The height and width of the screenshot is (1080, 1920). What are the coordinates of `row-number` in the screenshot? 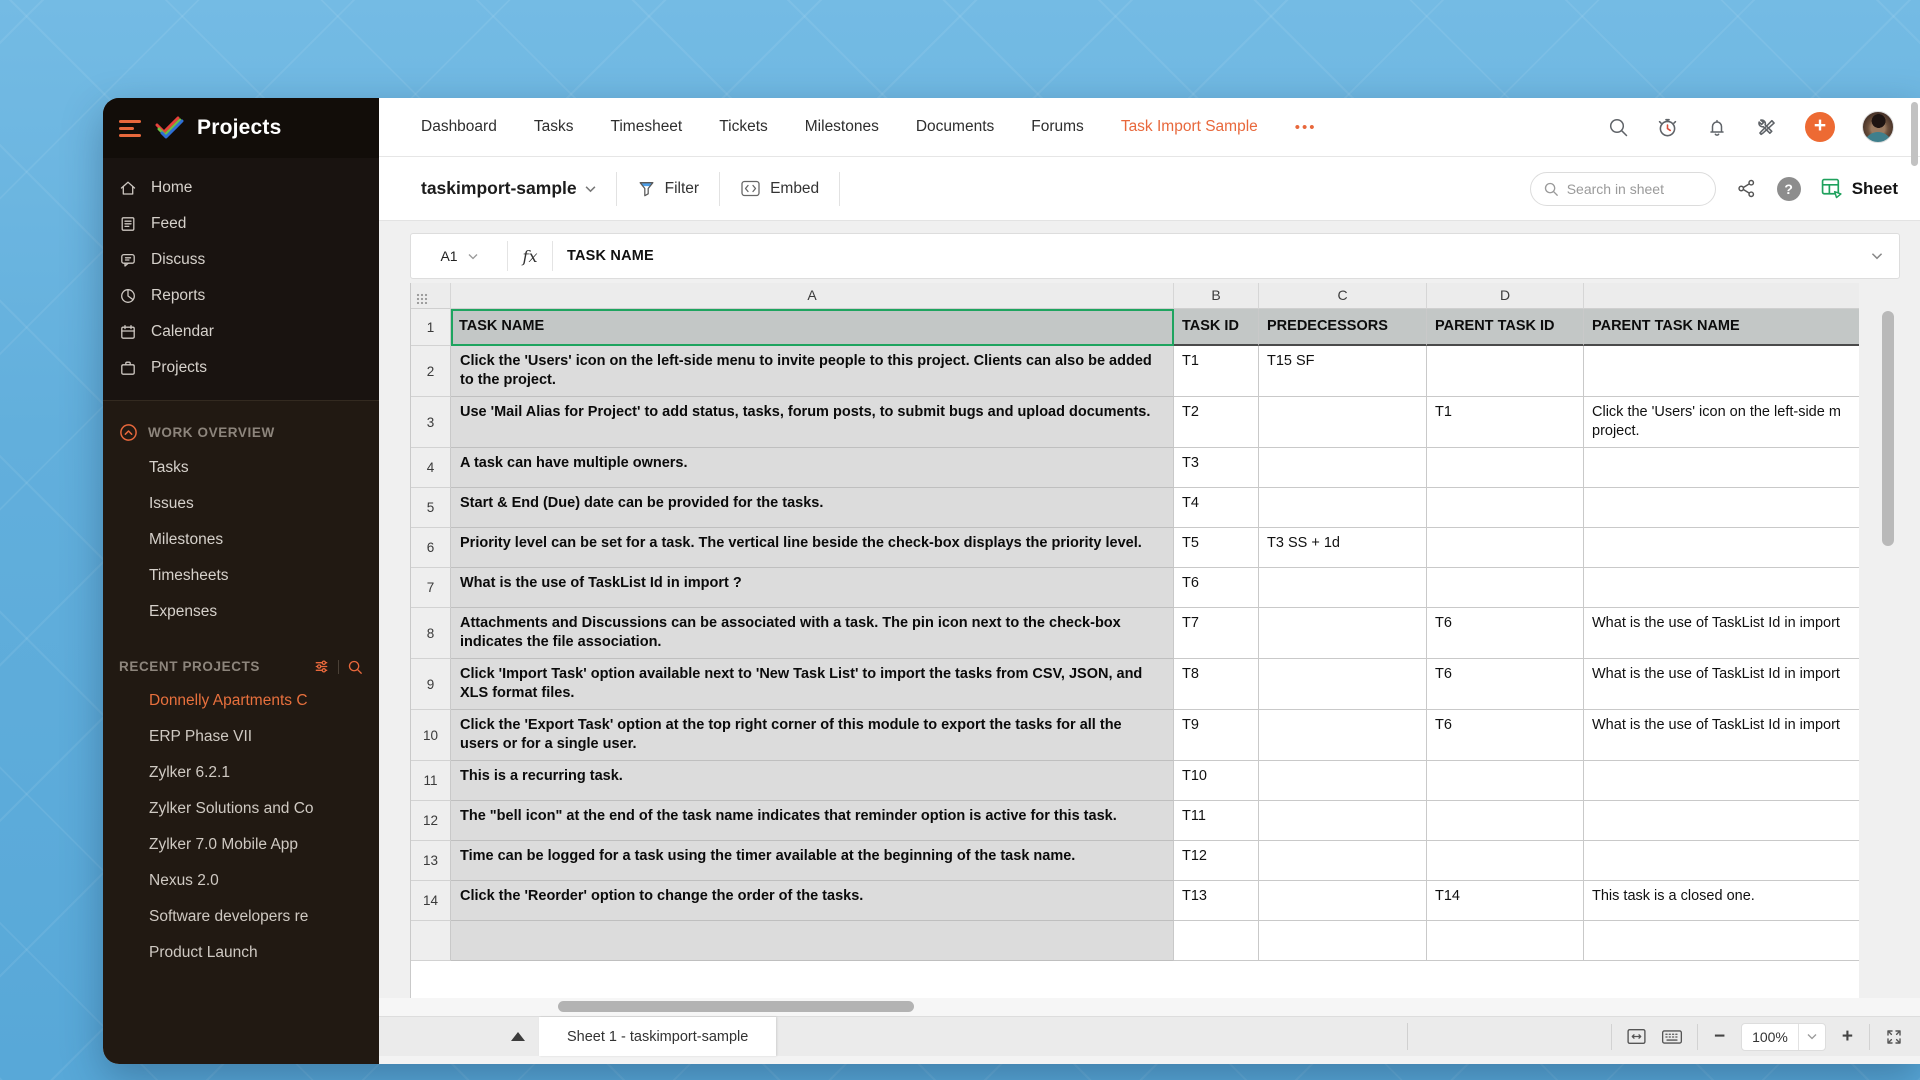 It's located at (431, 941).